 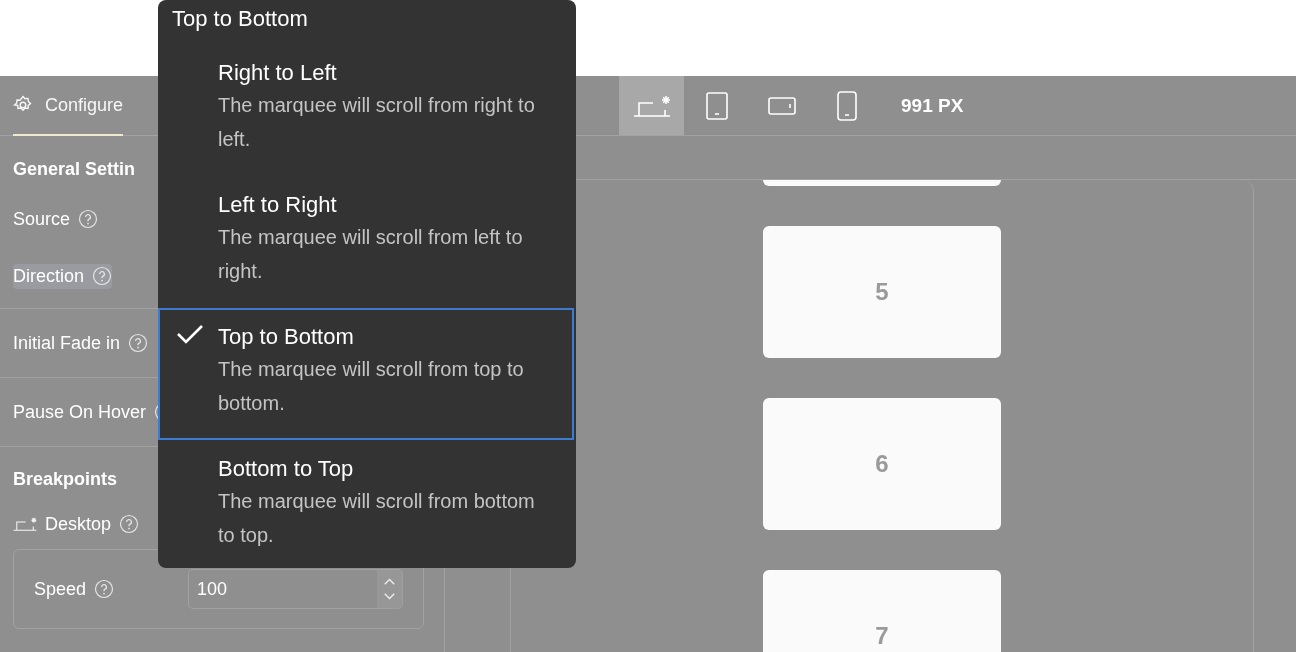 What do you see at coordinates (190, 334) in the screenshot?
I see `checkmark-icon` at bounding box center [190, 334].